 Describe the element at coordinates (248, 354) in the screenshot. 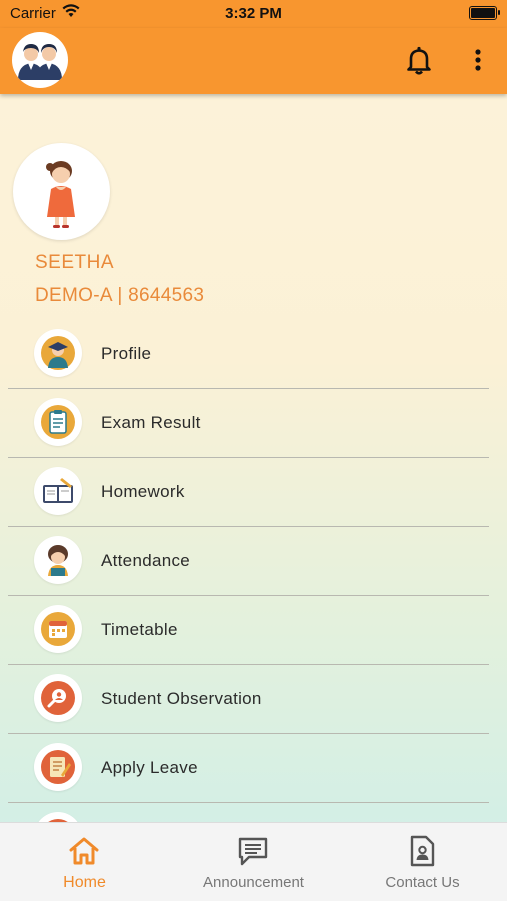

I see `menu-item-profile: Profile` at that location.